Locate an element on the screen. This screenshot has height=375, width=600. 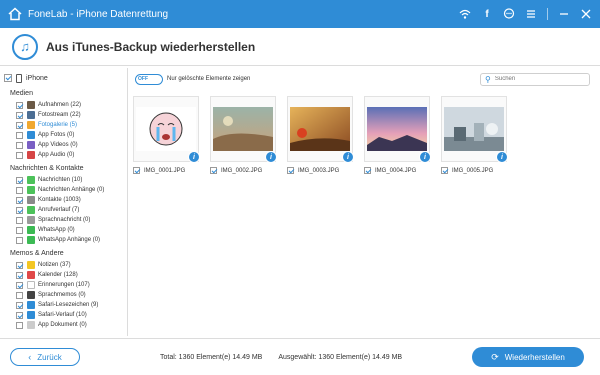
photo-item: i IMG_0001.JPG is located at coordinates (166, 138).